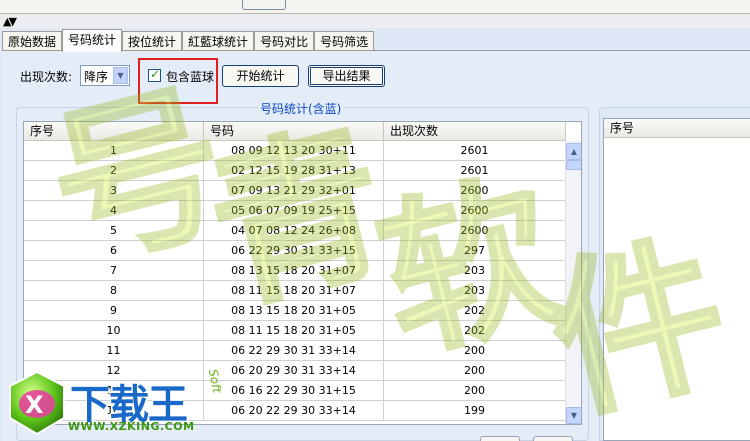 This screenshot has width=750, height=441. I want to click on logo-emblem-icon: X, so click(37, 403).